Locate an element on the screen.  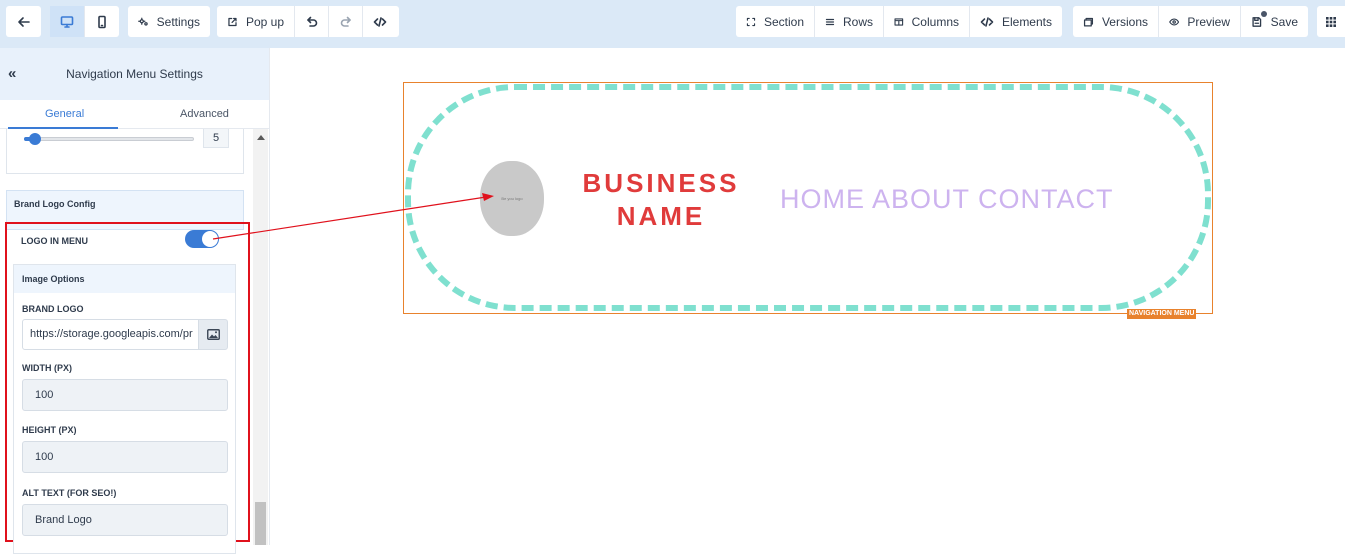
redo-button is located at coordinates (346, 21).